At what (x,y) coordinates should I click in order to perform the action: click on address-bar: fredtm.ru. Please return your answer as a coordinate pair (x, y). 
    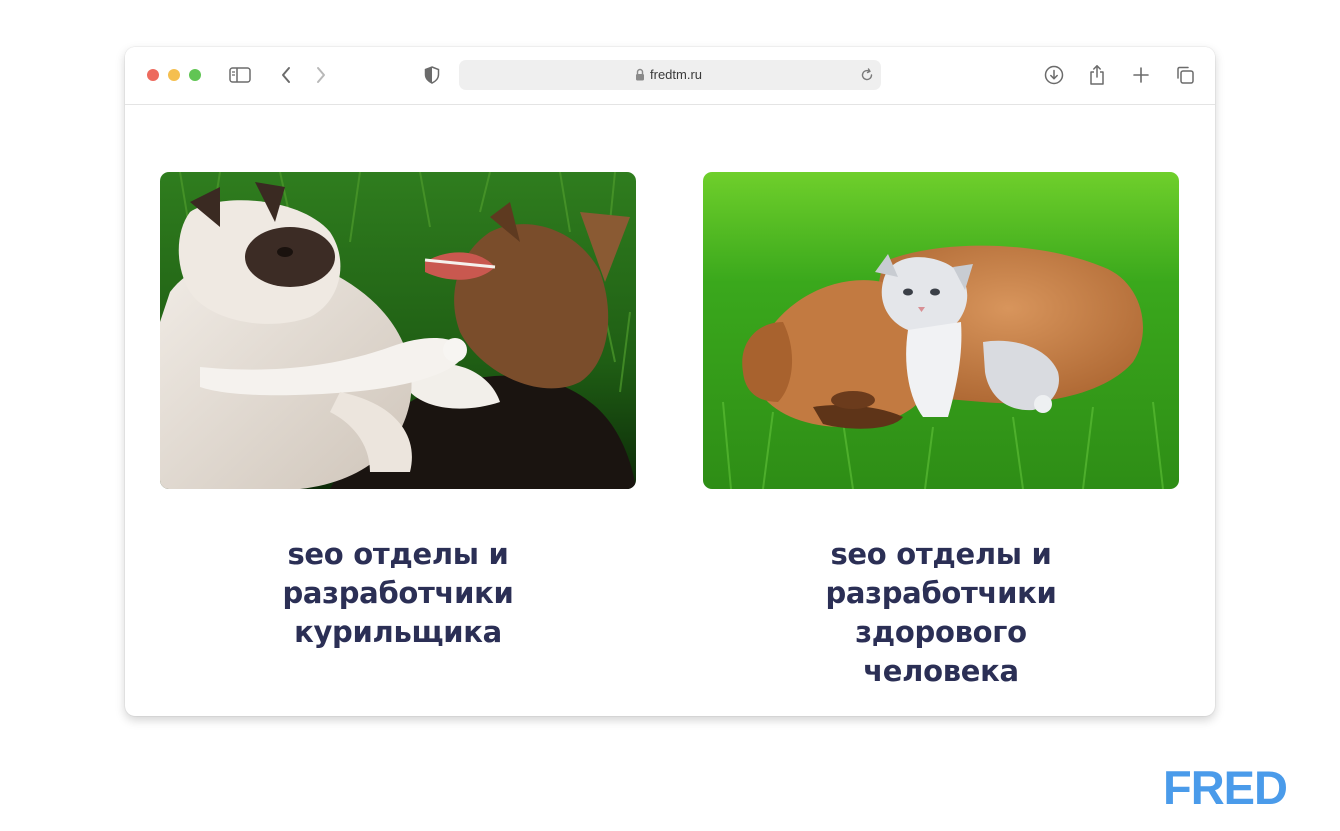
    Looking at the image, I should click on (670, 75).